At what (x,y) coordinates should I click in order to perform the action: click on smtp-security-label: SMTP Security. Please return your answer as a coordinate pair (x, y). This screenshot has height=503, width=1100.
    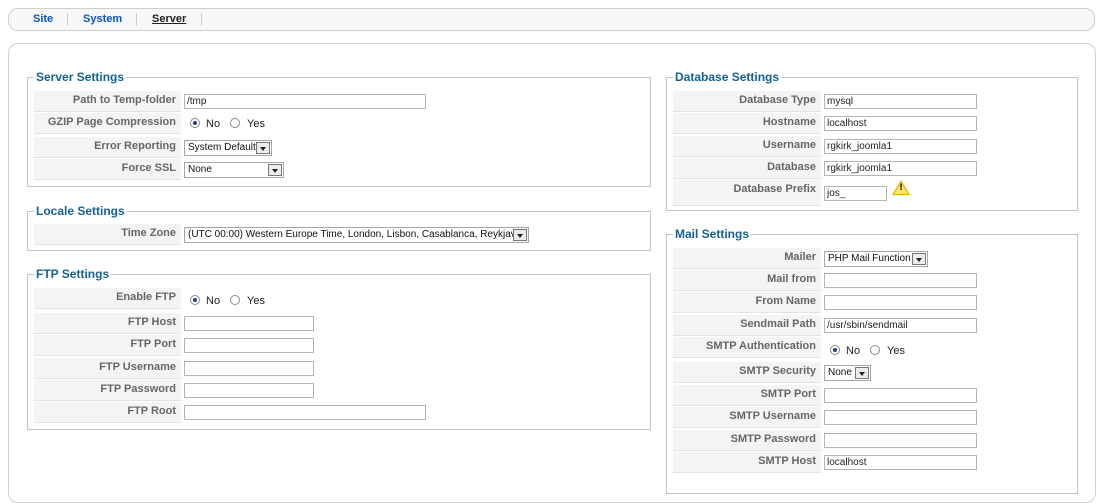
    Looking at the image, I should click on (747, 372).